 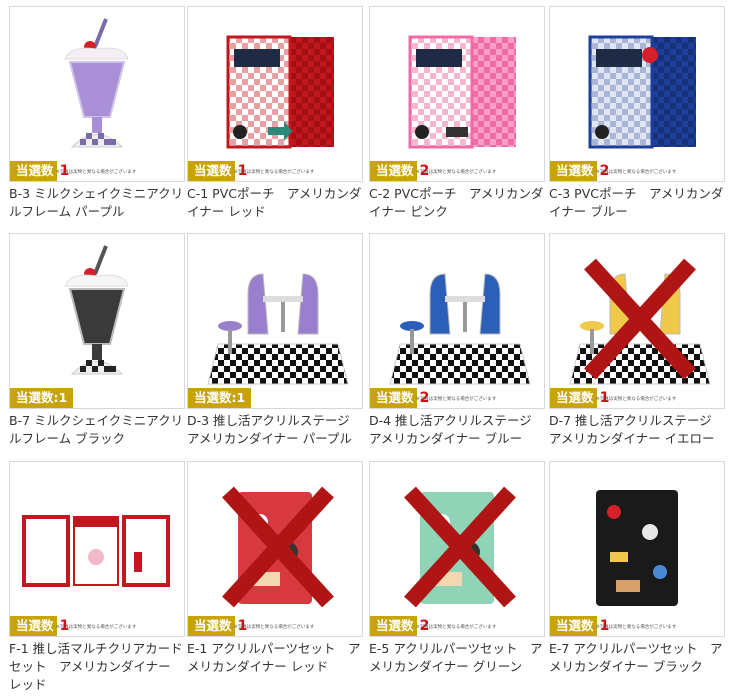 I want to click on pvc-pouch-blue-image, so click(x=642, y=92).